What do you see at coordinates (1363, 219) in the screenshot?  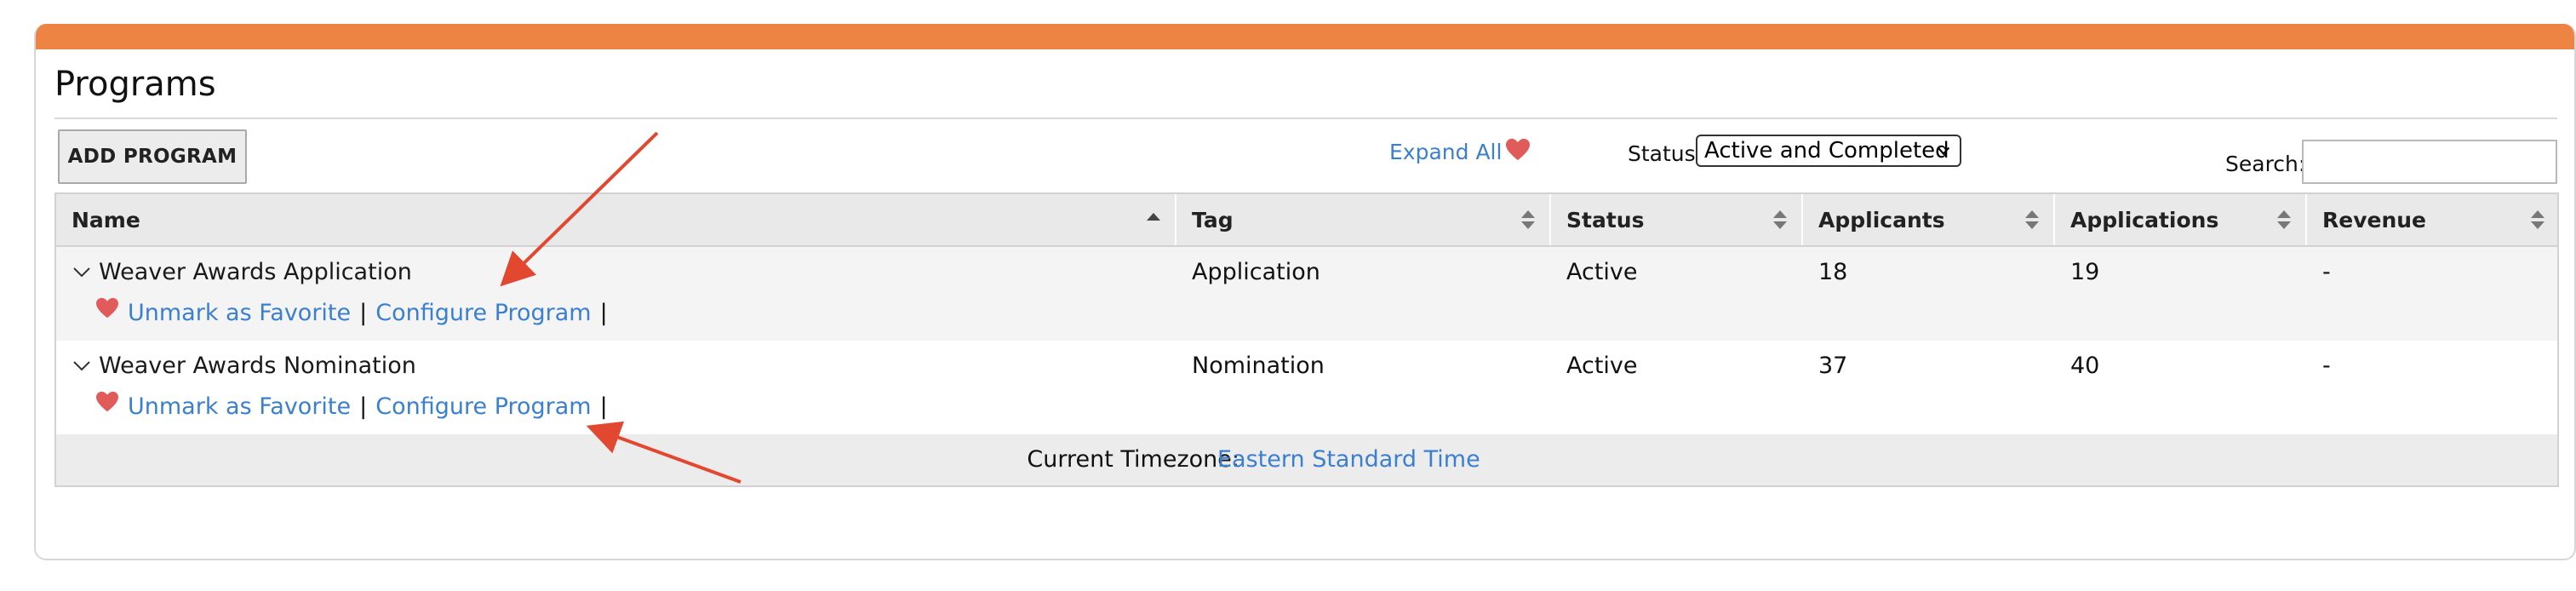 I see `column-header-tag: Tag` at bounding box center [1363, 219].